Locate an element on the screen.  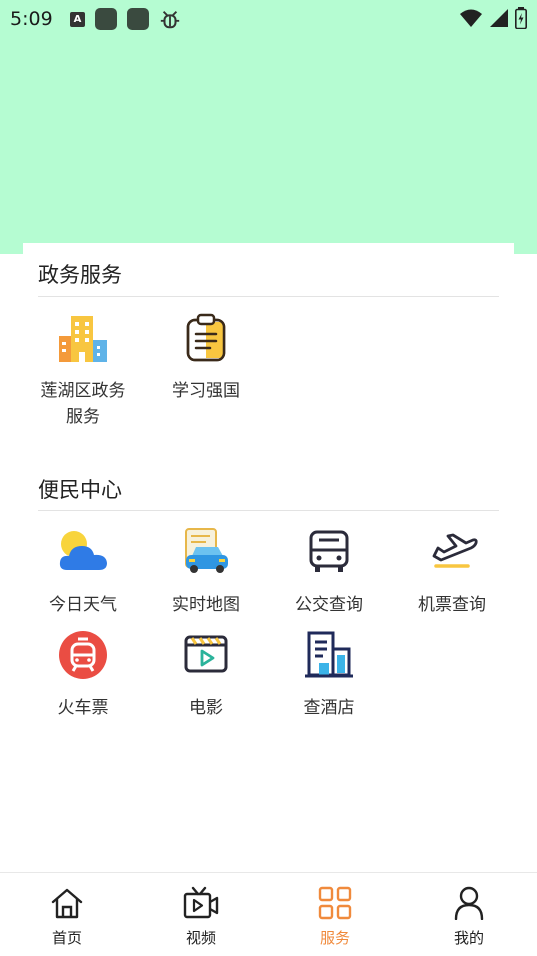
wifi-icon is located at coordinates (471, 18).